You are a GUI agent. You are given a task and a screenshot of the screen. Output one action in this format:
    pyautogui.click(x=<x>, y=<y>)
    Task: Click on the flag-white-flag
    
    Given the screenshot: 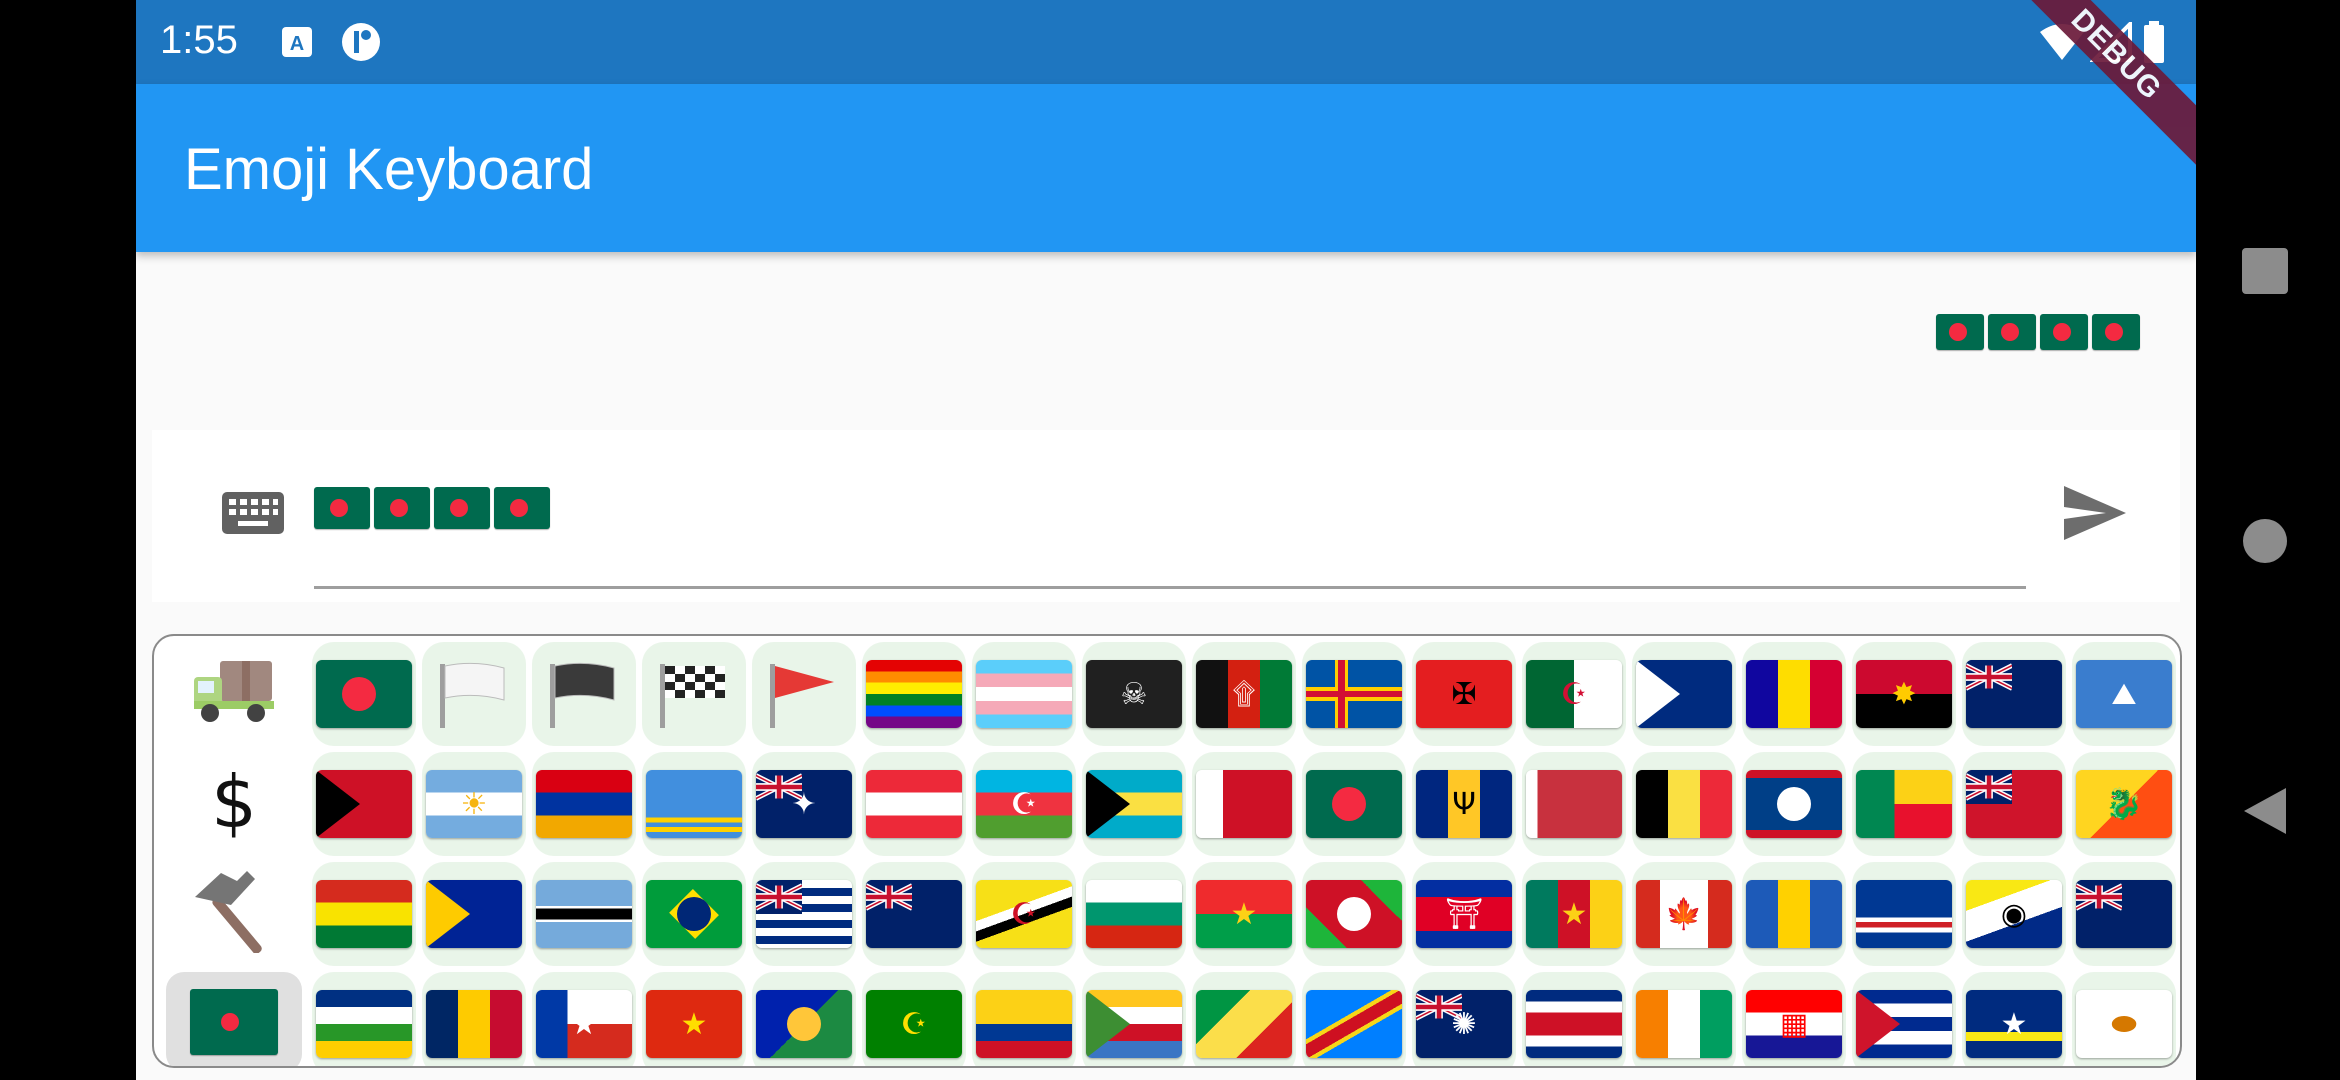 What is the action you would take?
    pyautogui.click(x=474, y=694)
    